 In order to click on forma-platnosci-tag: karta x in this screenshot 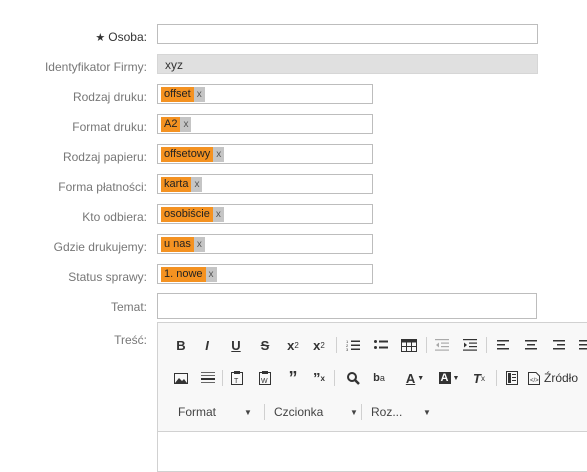, I will do `click(182, 184)`.